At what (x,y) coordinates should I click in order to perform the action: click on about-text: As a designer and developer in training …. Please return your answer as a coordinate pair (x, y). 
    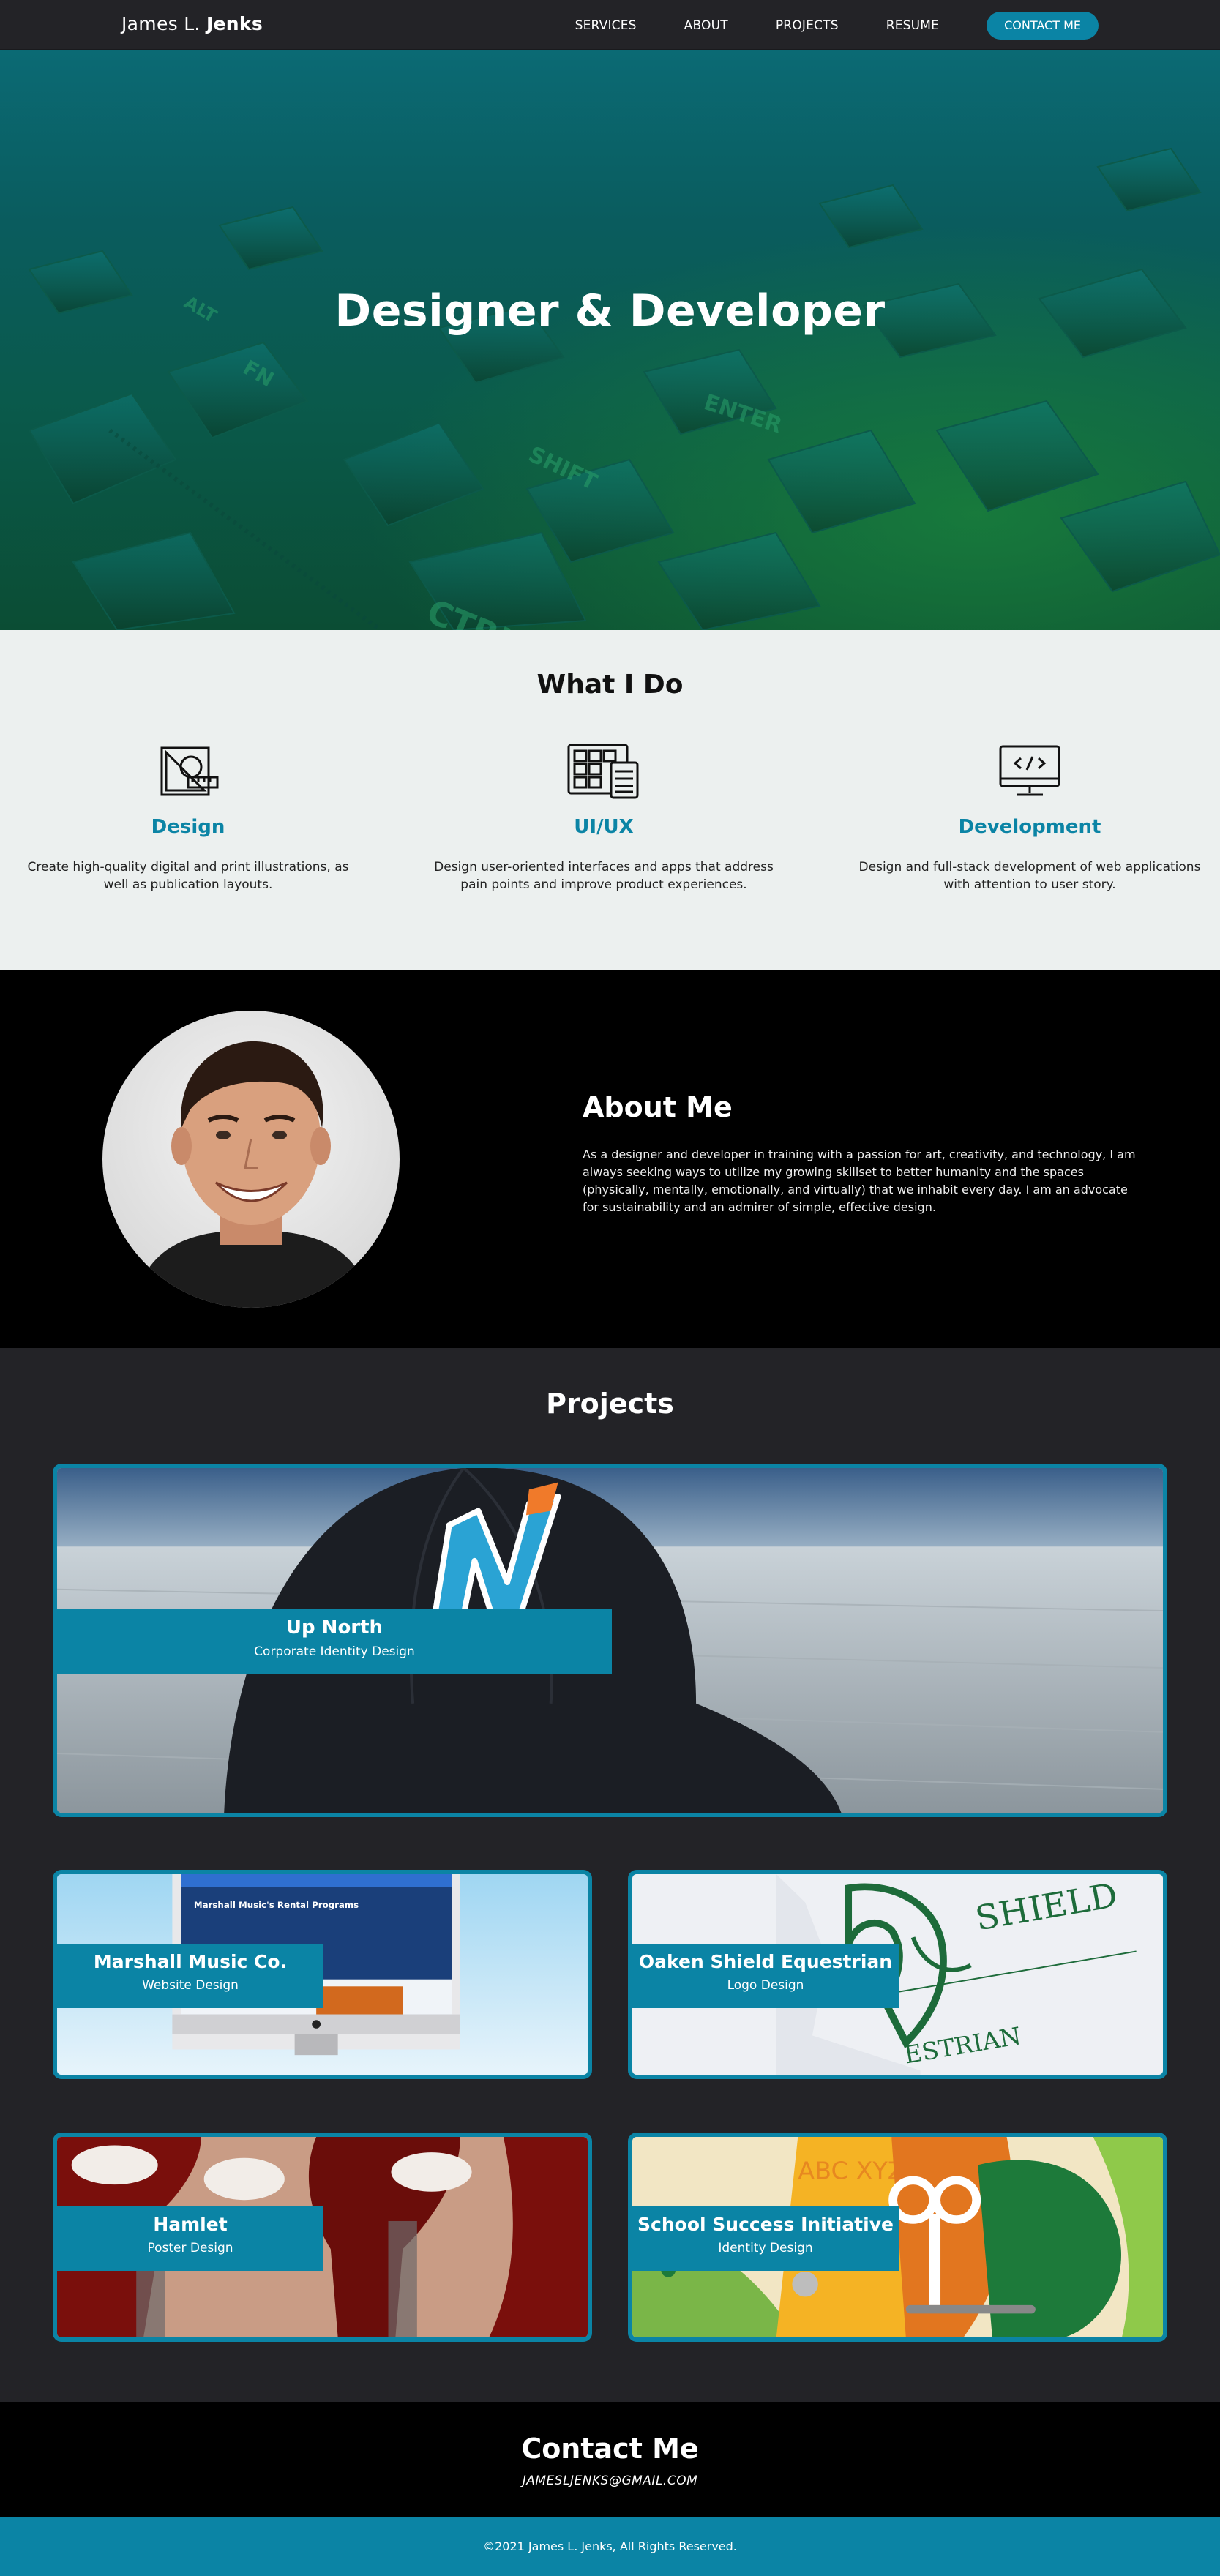
    Looking at the image, I should click on (860, 1180).